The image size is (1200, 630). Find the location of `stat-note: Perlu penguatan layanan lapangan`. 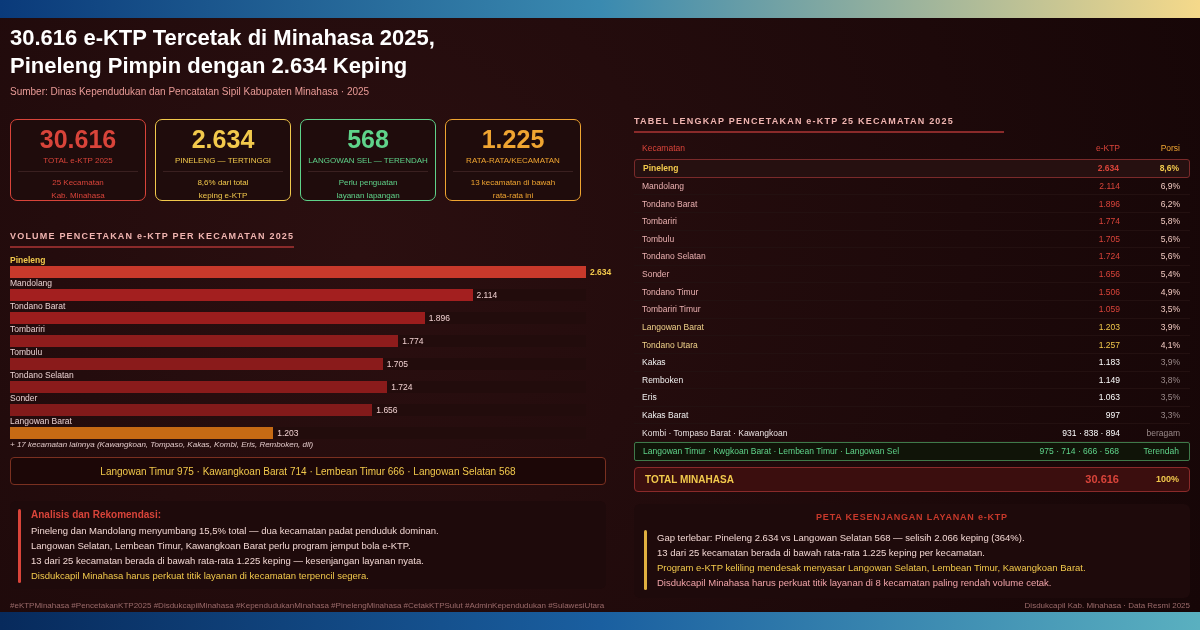

stat-note: Perlu penguatan layanan lapangan is located at coordinates (368, 189).